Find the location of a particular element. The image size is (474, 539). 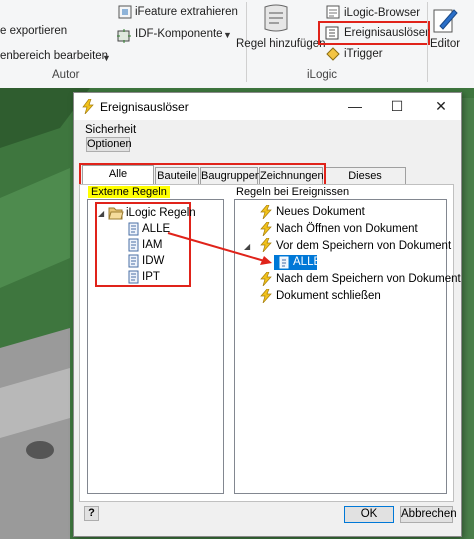

itrigger-button-label: iTrigger is located at coordinates (363, 54).